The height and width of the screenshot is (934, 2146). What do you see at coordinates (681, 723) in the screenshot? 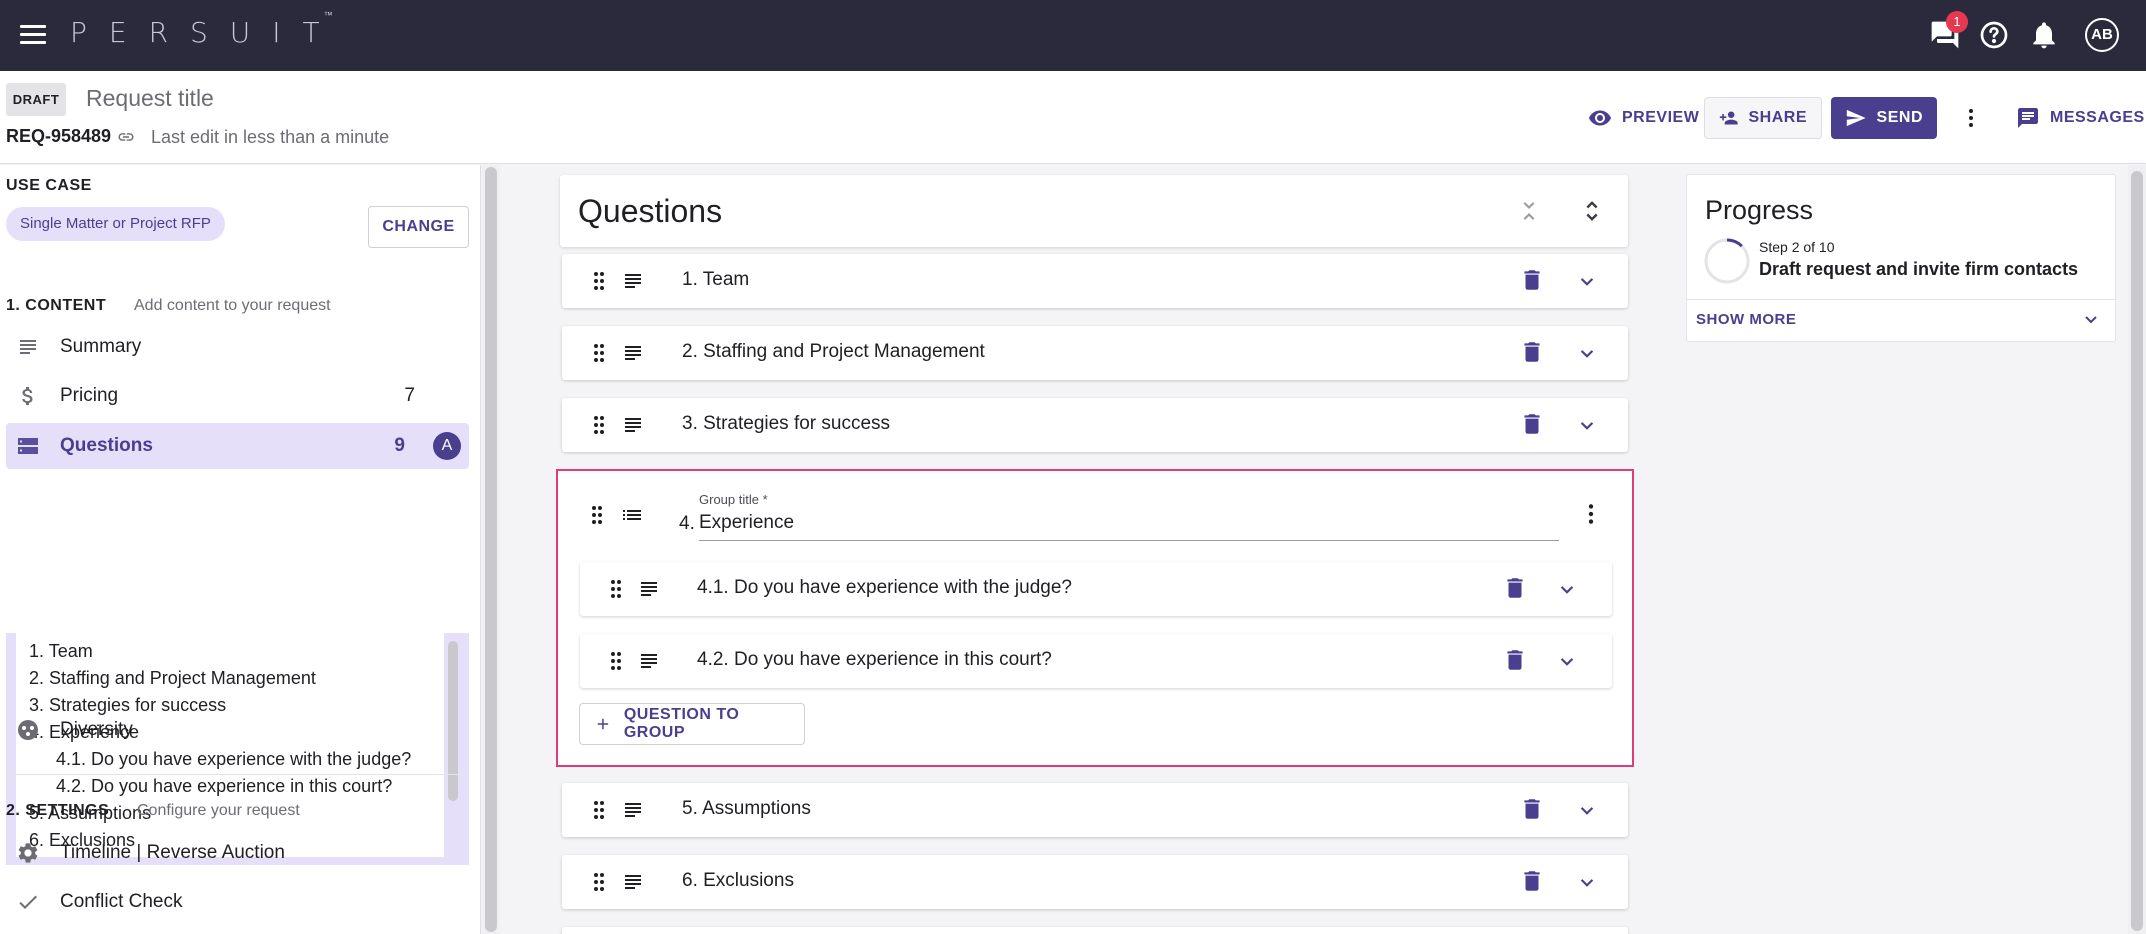
I see `add-question-label: QUESTION TO GROUP` at bounding box center [681, 723].